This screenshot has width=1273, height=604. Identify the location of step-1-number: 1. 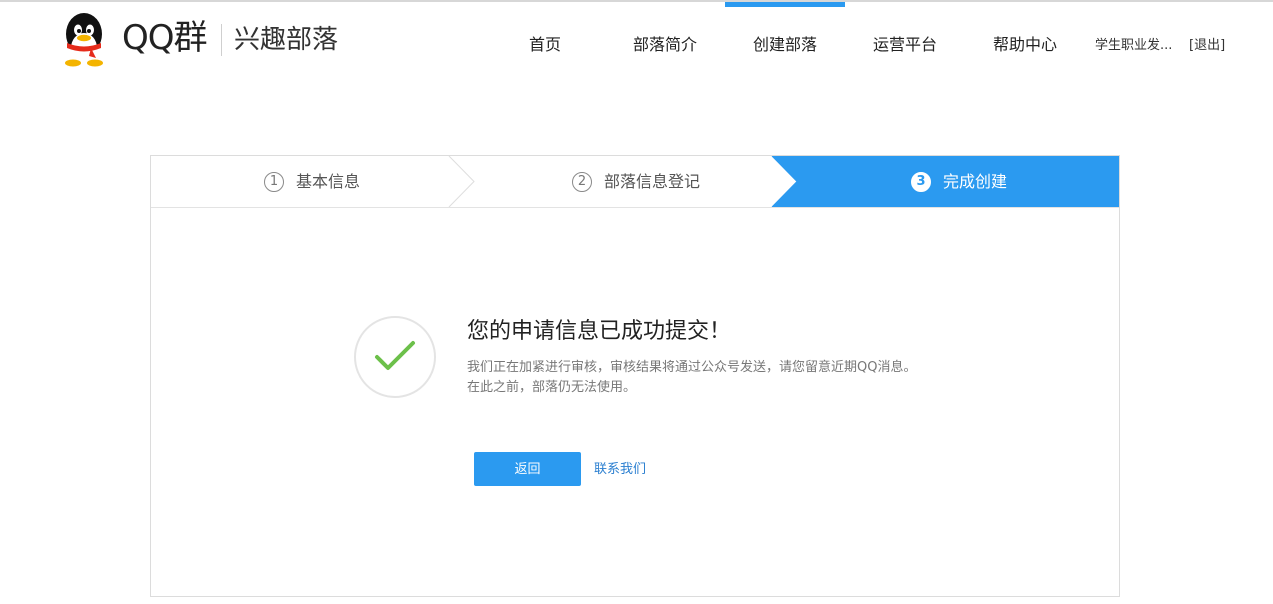
(274, 181).